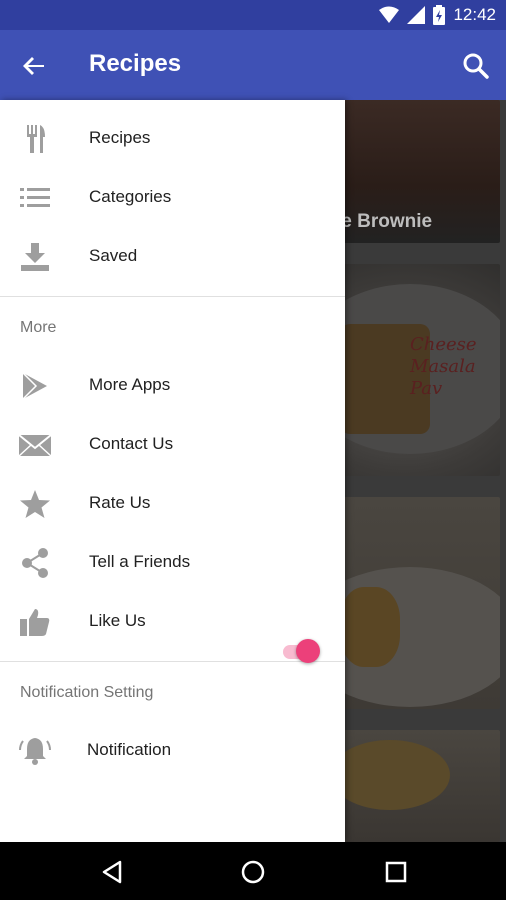  I want to click on search-icon, so click(476, 66).